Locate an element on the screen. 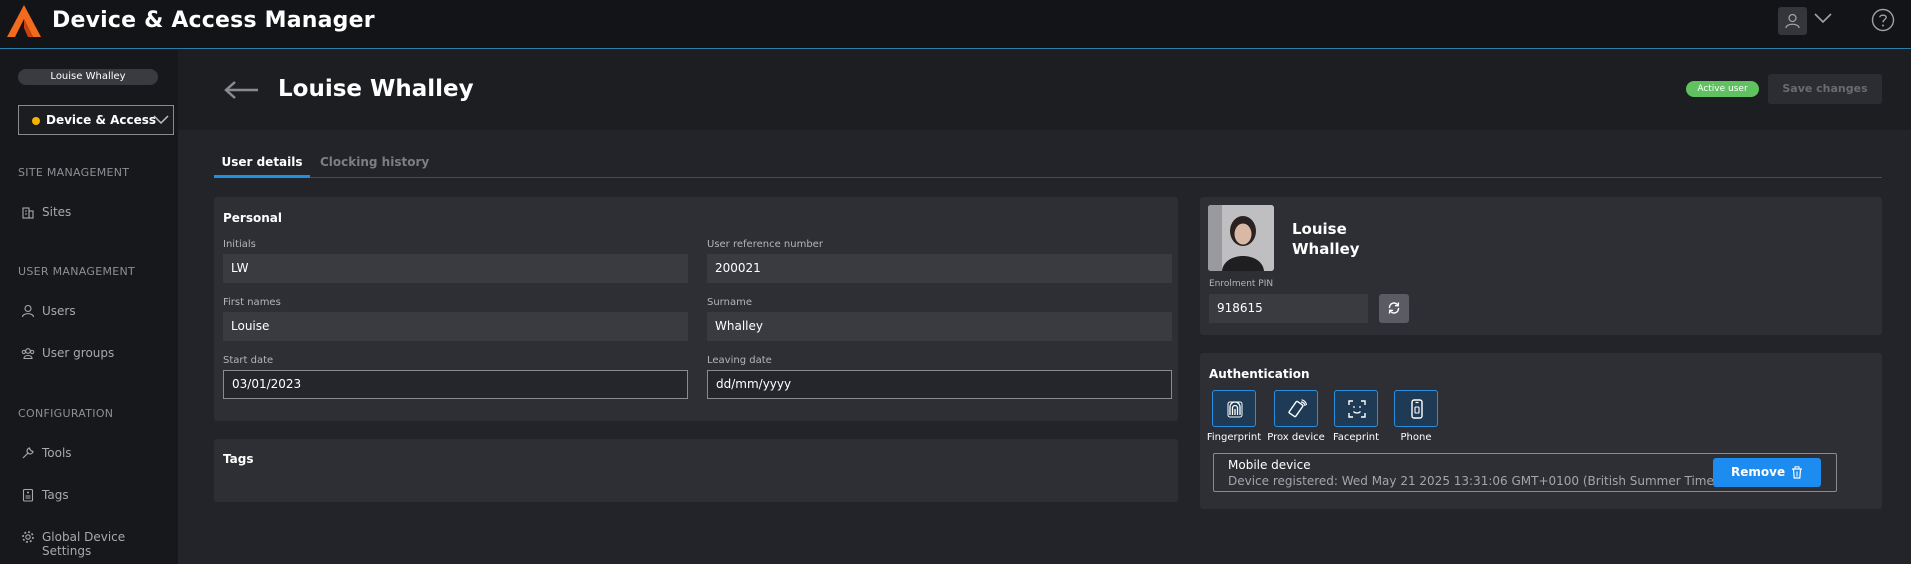  trash-icon is located at coordinates (1797, 472).